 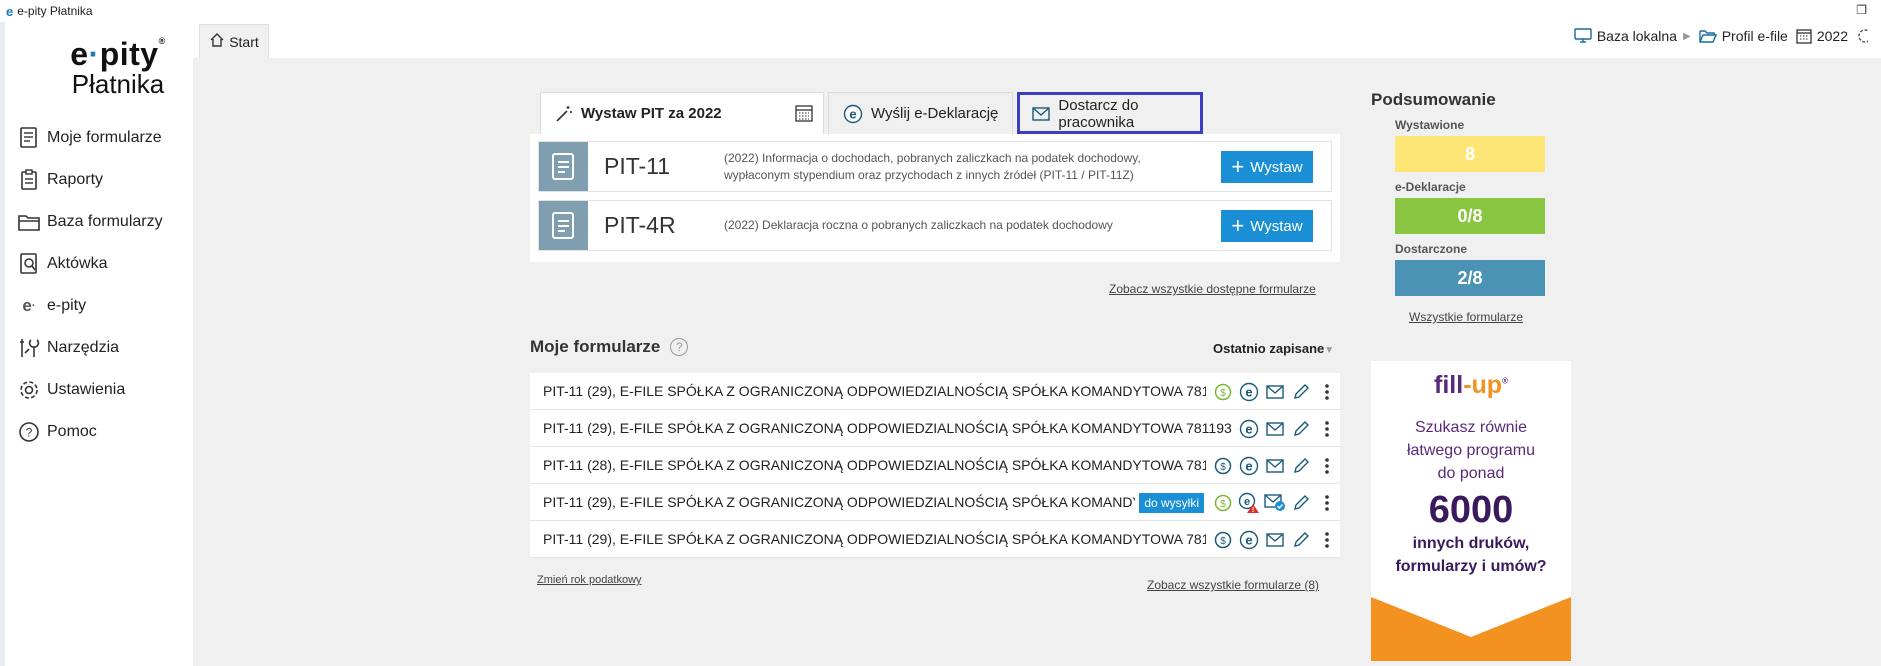 I want to click on caret-down-icon: ▼, so click(x=1329, y=350).